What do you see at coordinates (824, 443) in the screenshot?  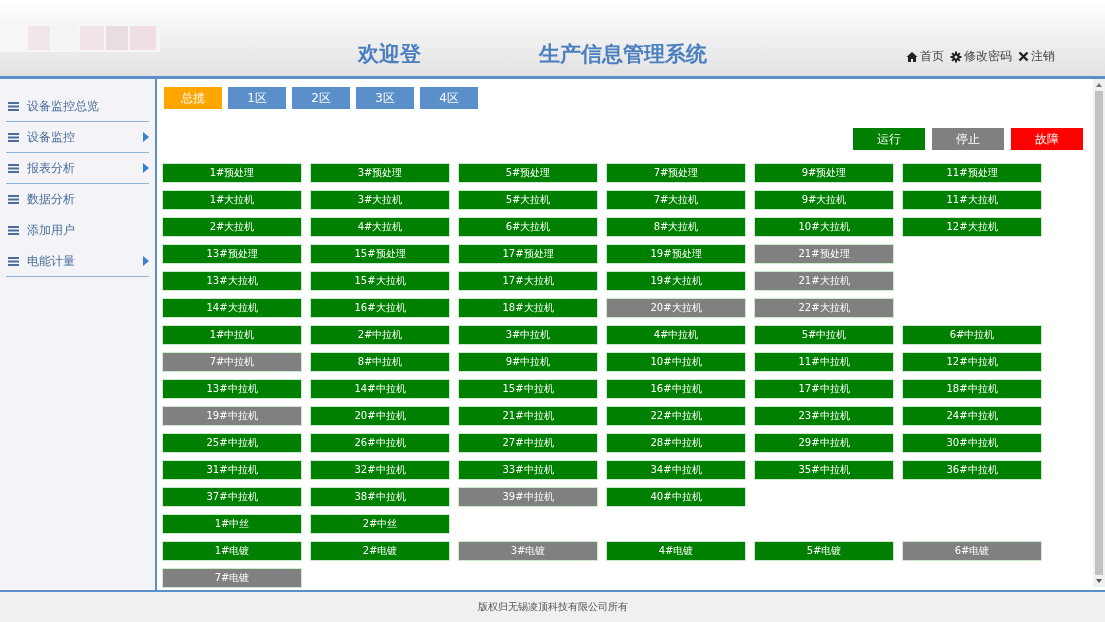 I see `device-status: 29#中拉机` at bounding box center [824, 443].